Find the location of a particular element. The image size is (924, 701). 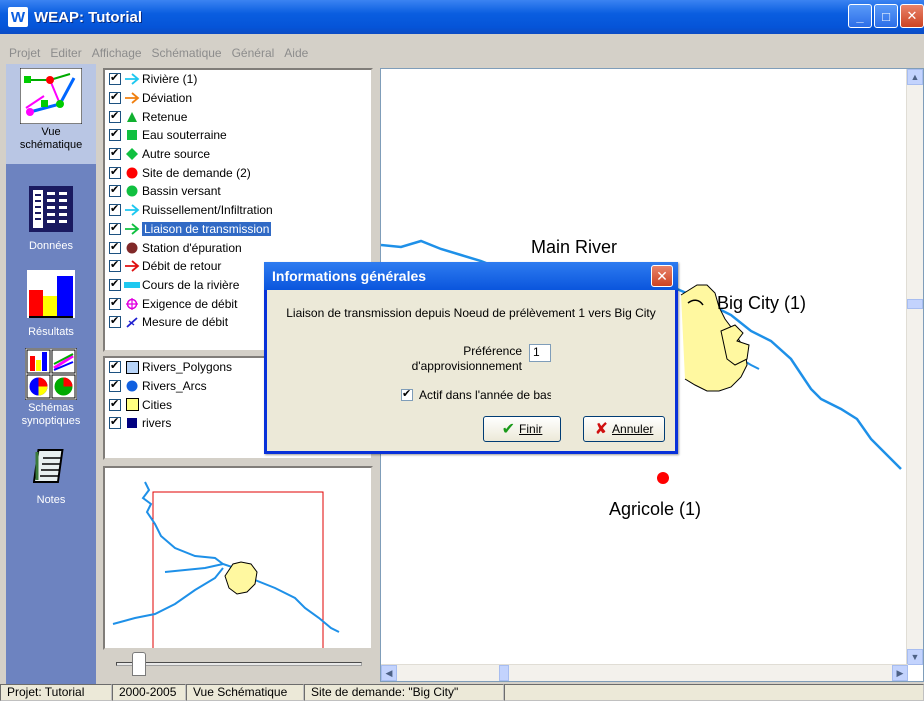

nav-overviews: Schémas synoptiques is located at coordinates (51, 394).